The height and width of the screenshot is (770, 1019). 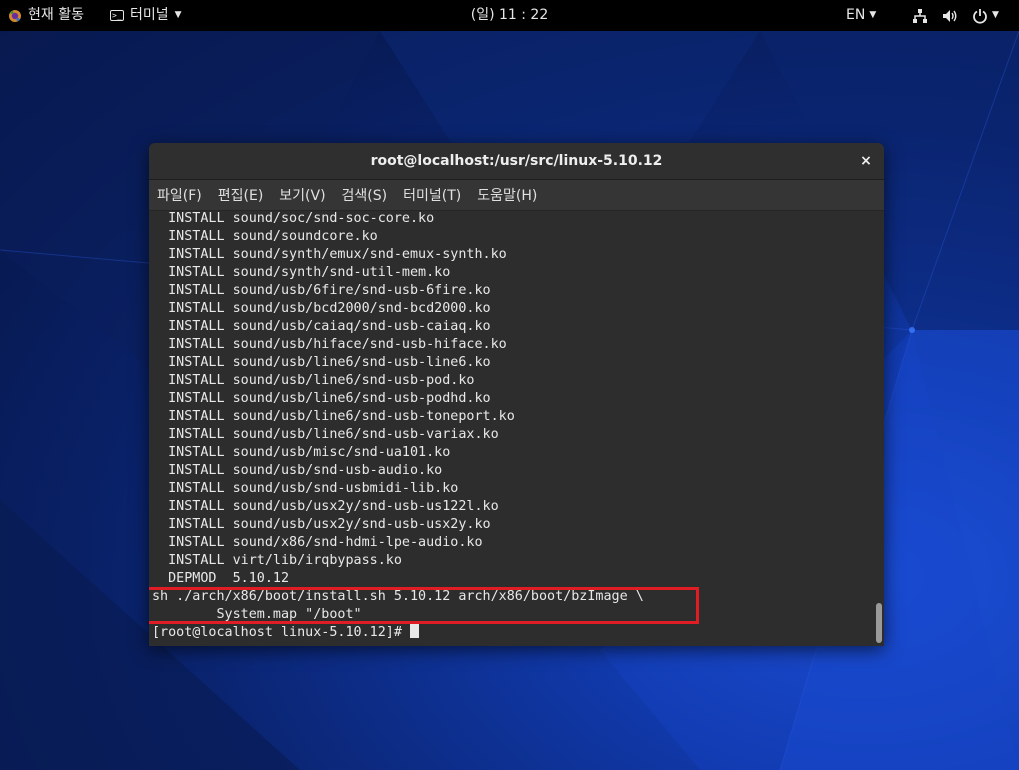 What do you see at coordinates (297, 470) in the screenshot?
I see `terminal-line: INSTALL sound/usb/snd-usb-audio.ko` at bounding box center [297, 470].